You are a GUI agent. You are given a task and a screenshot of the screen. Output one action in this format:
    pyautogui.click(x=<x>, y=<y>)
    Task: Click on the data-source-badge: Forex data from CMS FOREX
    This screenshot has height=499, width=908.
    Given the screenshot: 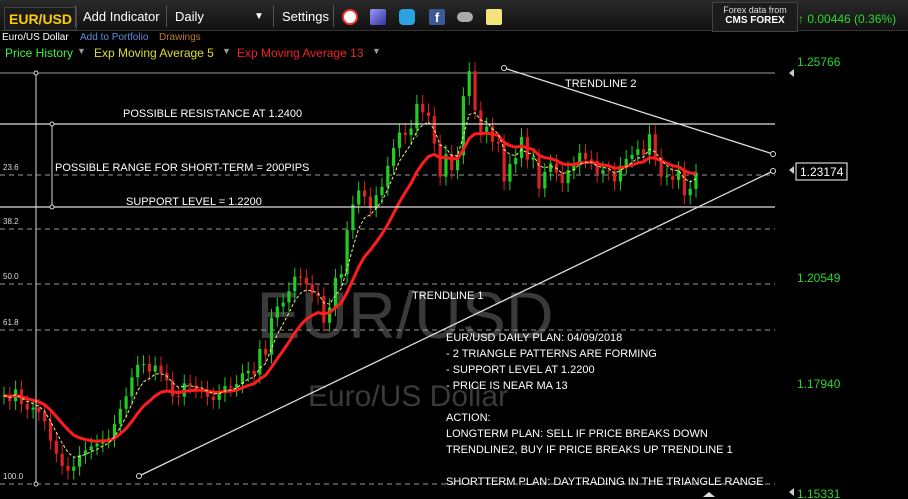 What is the action you would take?
    pyautogui.click(x=755, y=17)
    